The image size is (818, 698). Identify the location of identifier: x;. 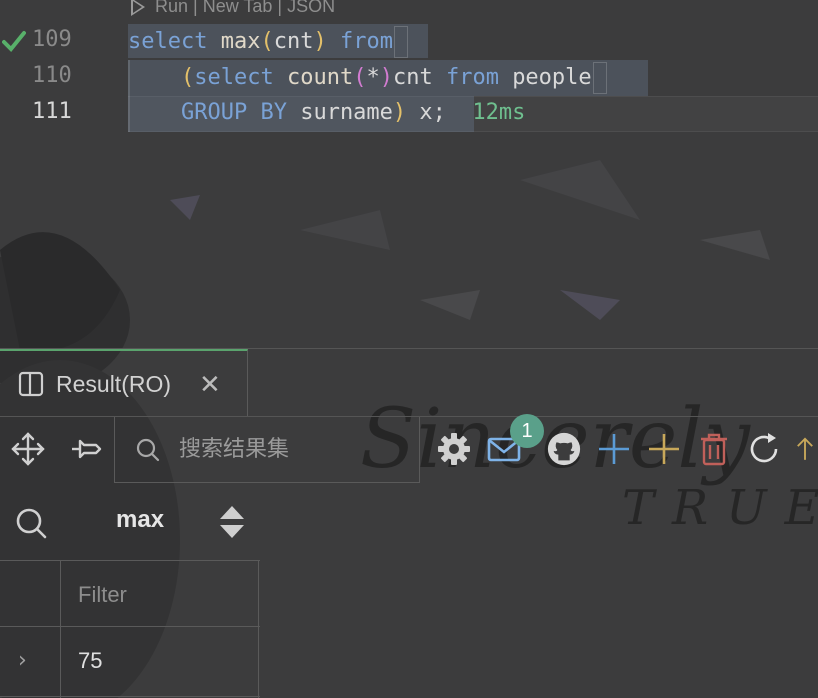
(432, 112).